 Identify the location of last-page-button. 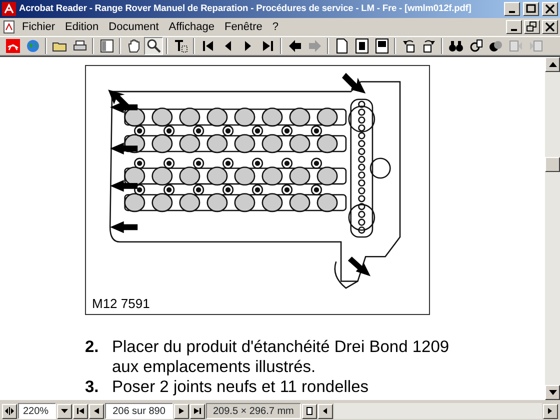
(197, 411).